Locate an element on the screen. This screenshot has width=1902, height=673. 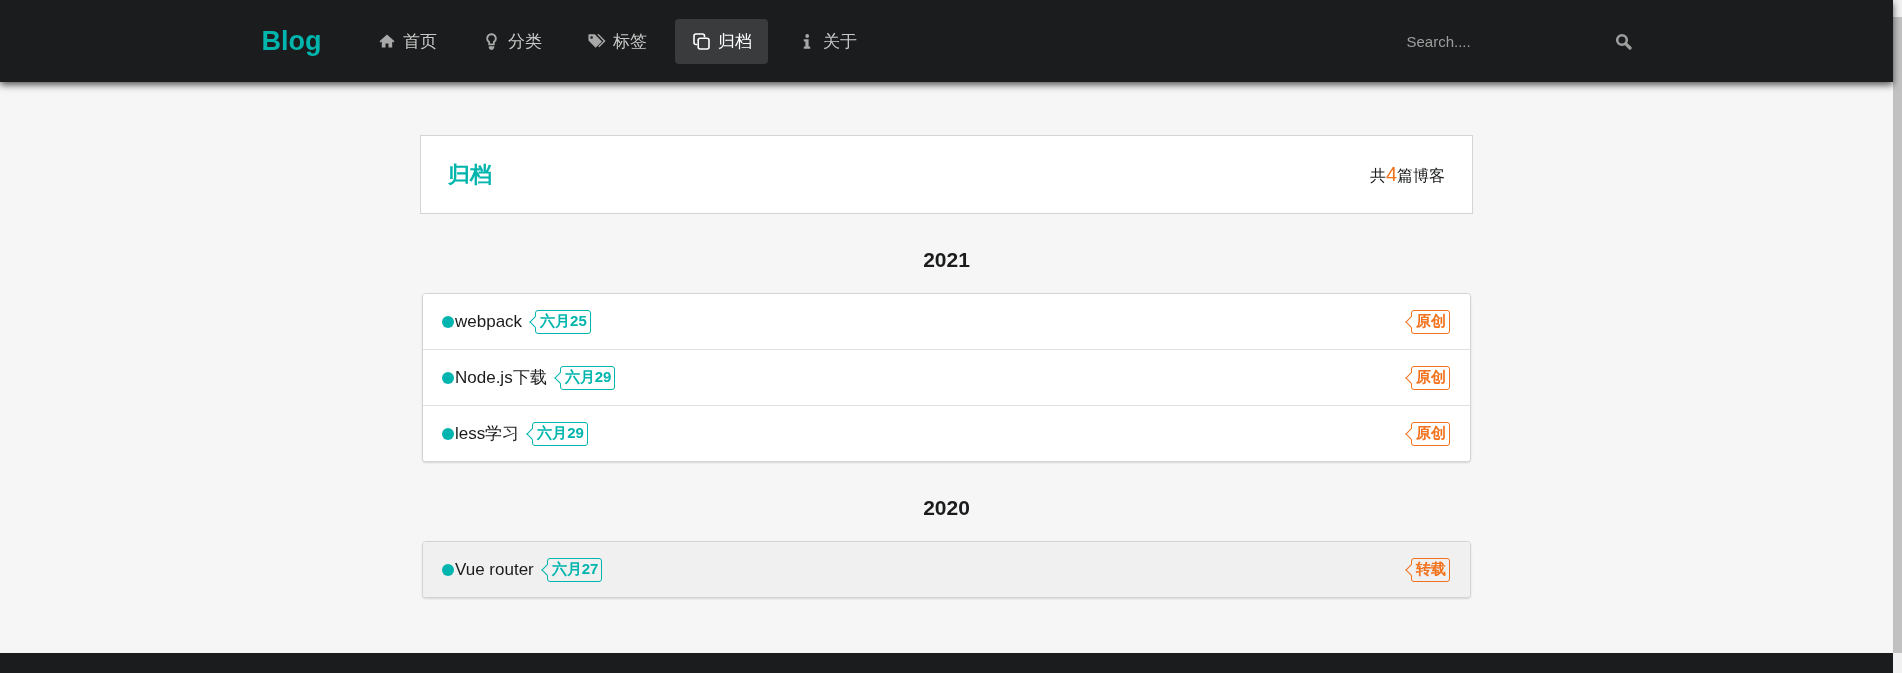
post-row: webpack 六月25 原创 is located at coordinates (946, 321).